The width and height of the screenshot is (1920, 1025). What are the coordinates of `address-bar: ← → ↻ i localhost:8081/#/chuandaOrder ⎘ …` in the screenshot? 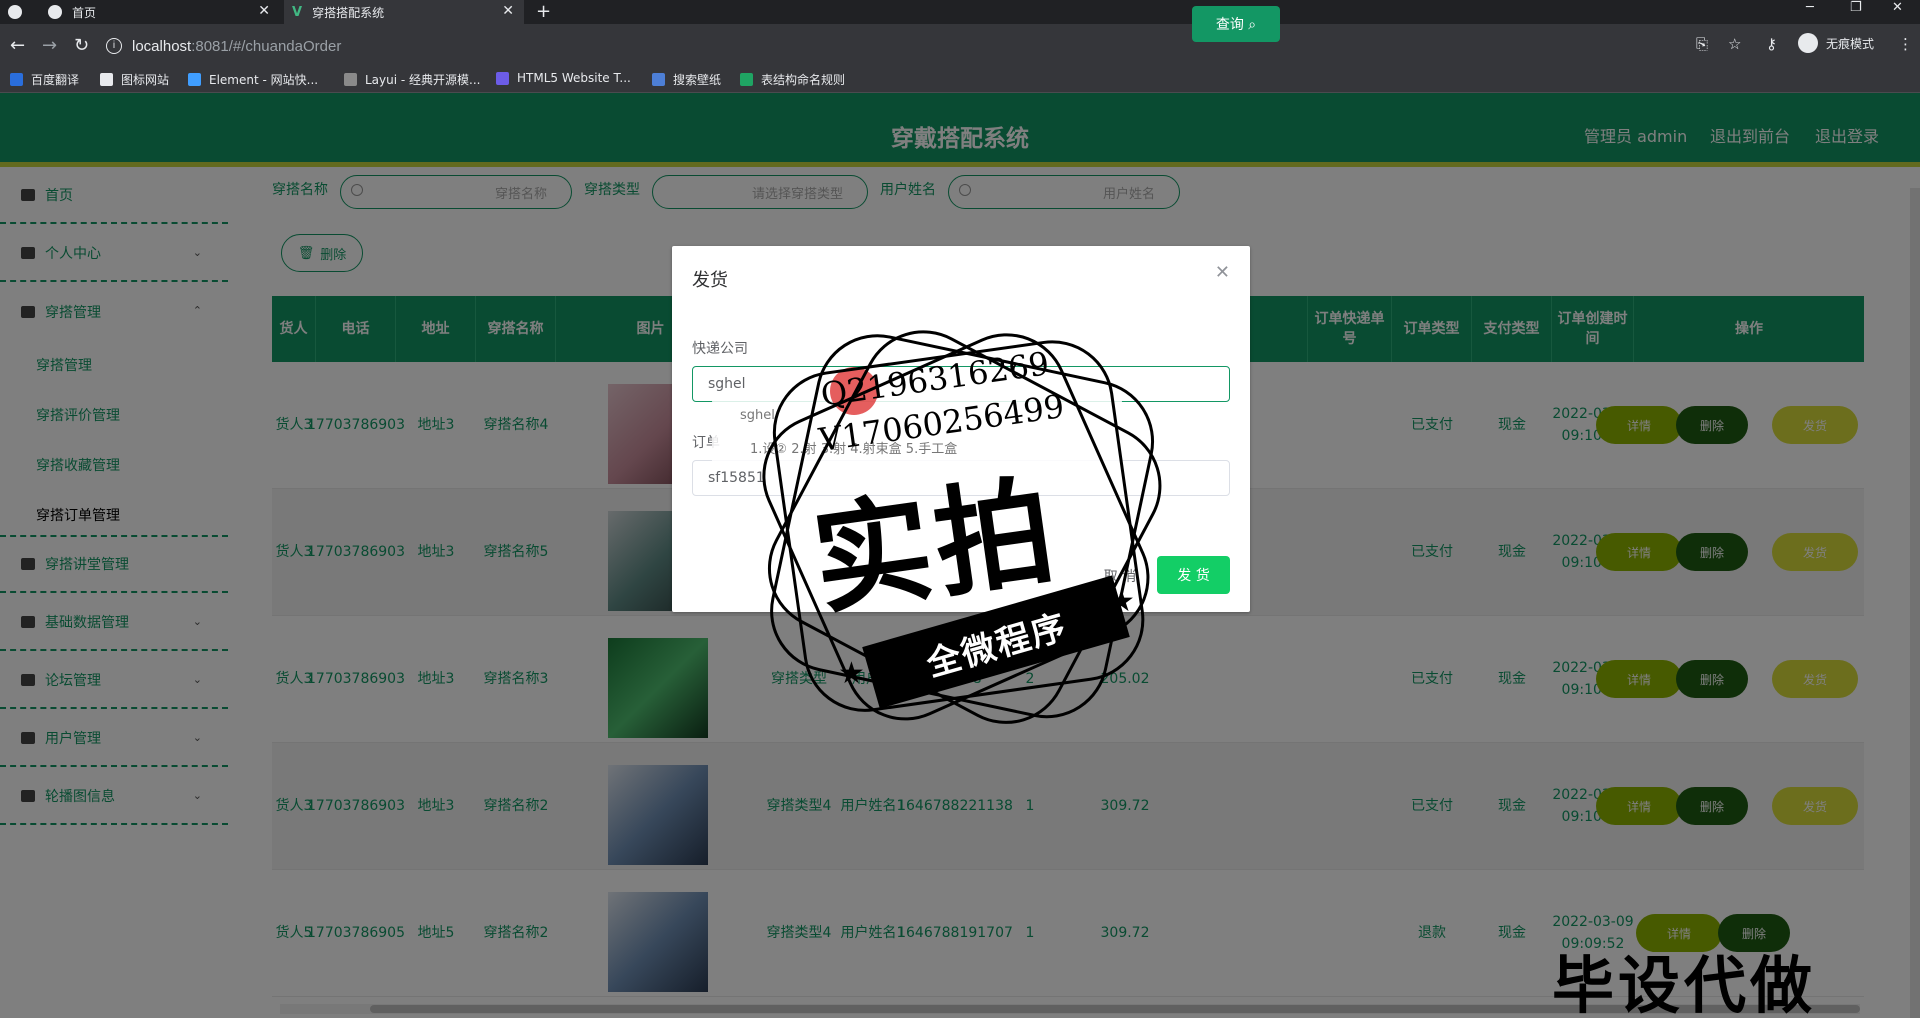 It's located at (960, 46).